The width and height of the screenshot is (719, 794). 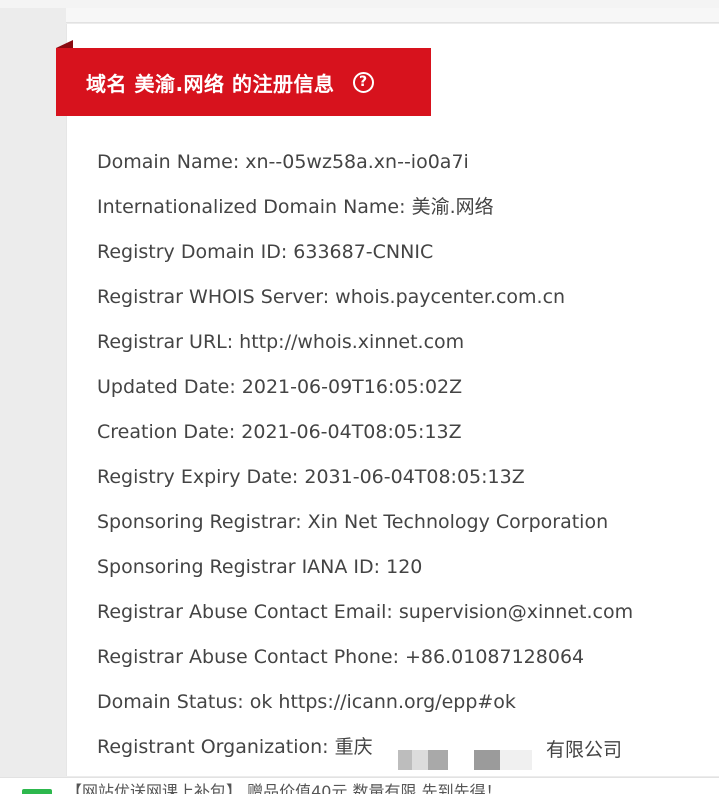 What do you see at coordinates (283, 162) in the screenshot?
I see `whois-line-domain-name: Domain Name: xn--05wz58a.xn--io0a7i` at bounding box center [283, 162].